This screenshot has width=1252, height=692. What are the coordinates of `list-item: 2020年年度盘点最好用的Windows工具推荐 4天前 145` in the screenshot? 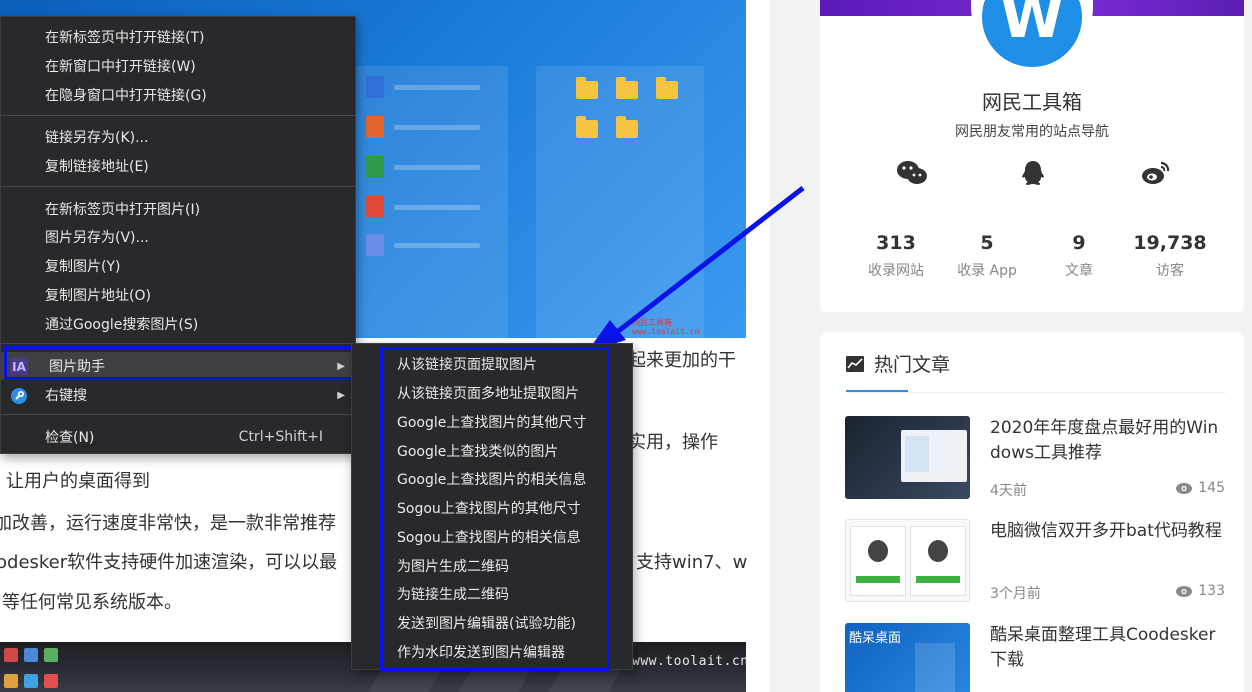 It's located at (1035, 458).